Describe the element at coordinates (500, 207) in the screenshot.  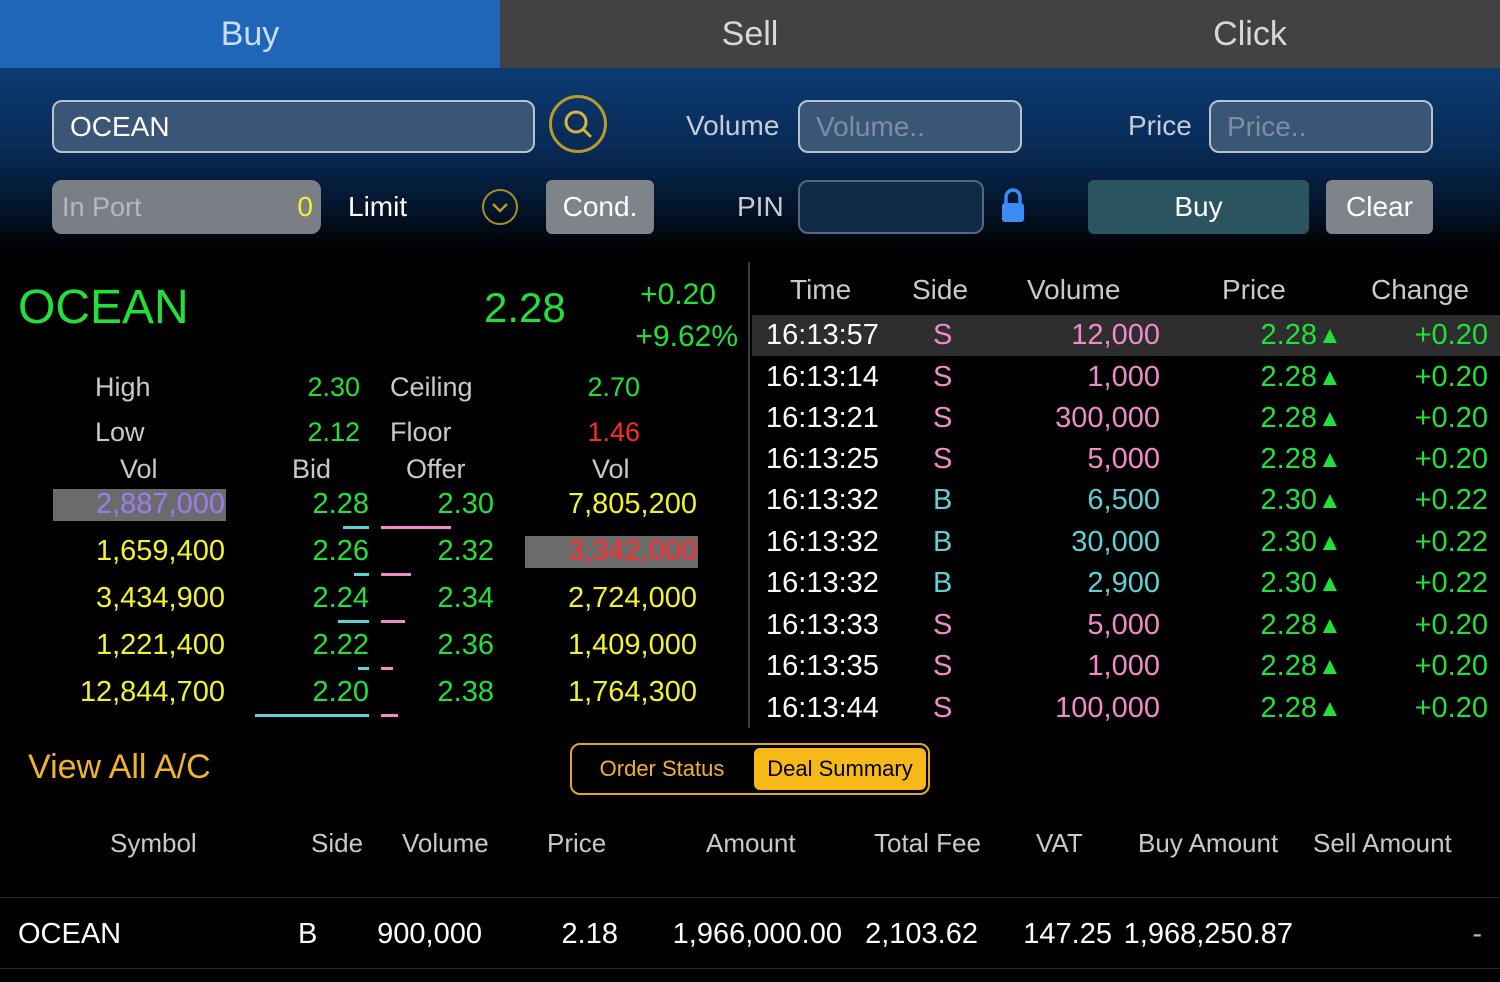
I see `chevron-down-icon` at that location.